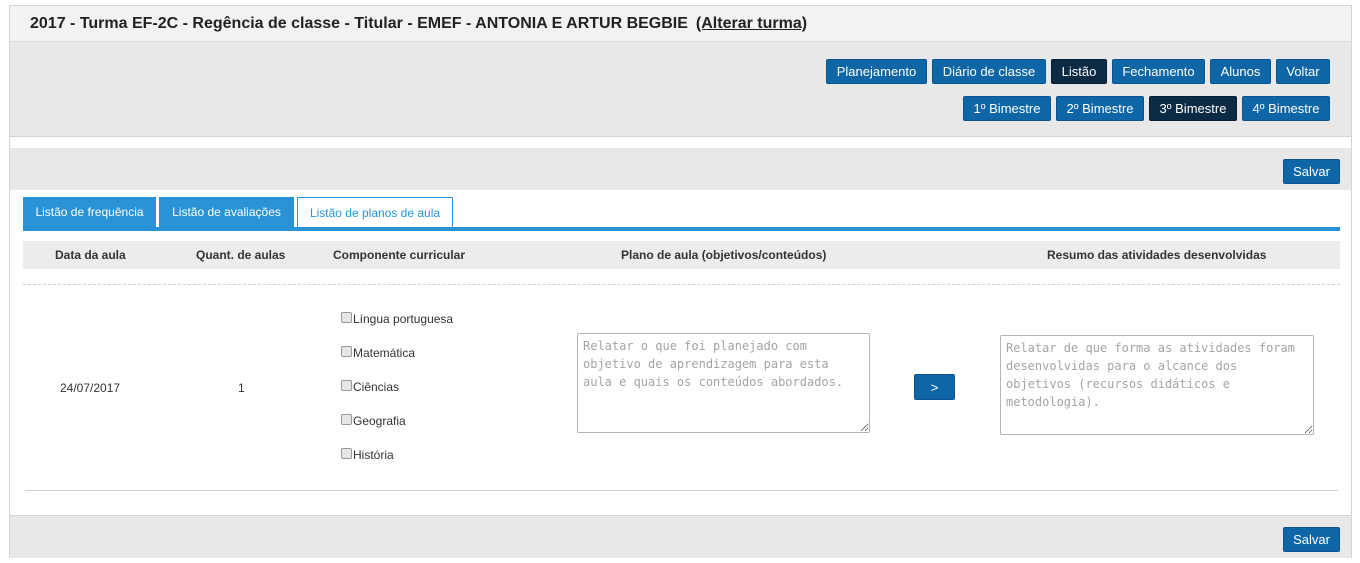 The width and height of the screenshot is (1360, 563). What do you see at coordinates (89, 212) in the screenshot?
I see `tab-attendance-list: Listão de frequência` at bounding box center [89, 212].